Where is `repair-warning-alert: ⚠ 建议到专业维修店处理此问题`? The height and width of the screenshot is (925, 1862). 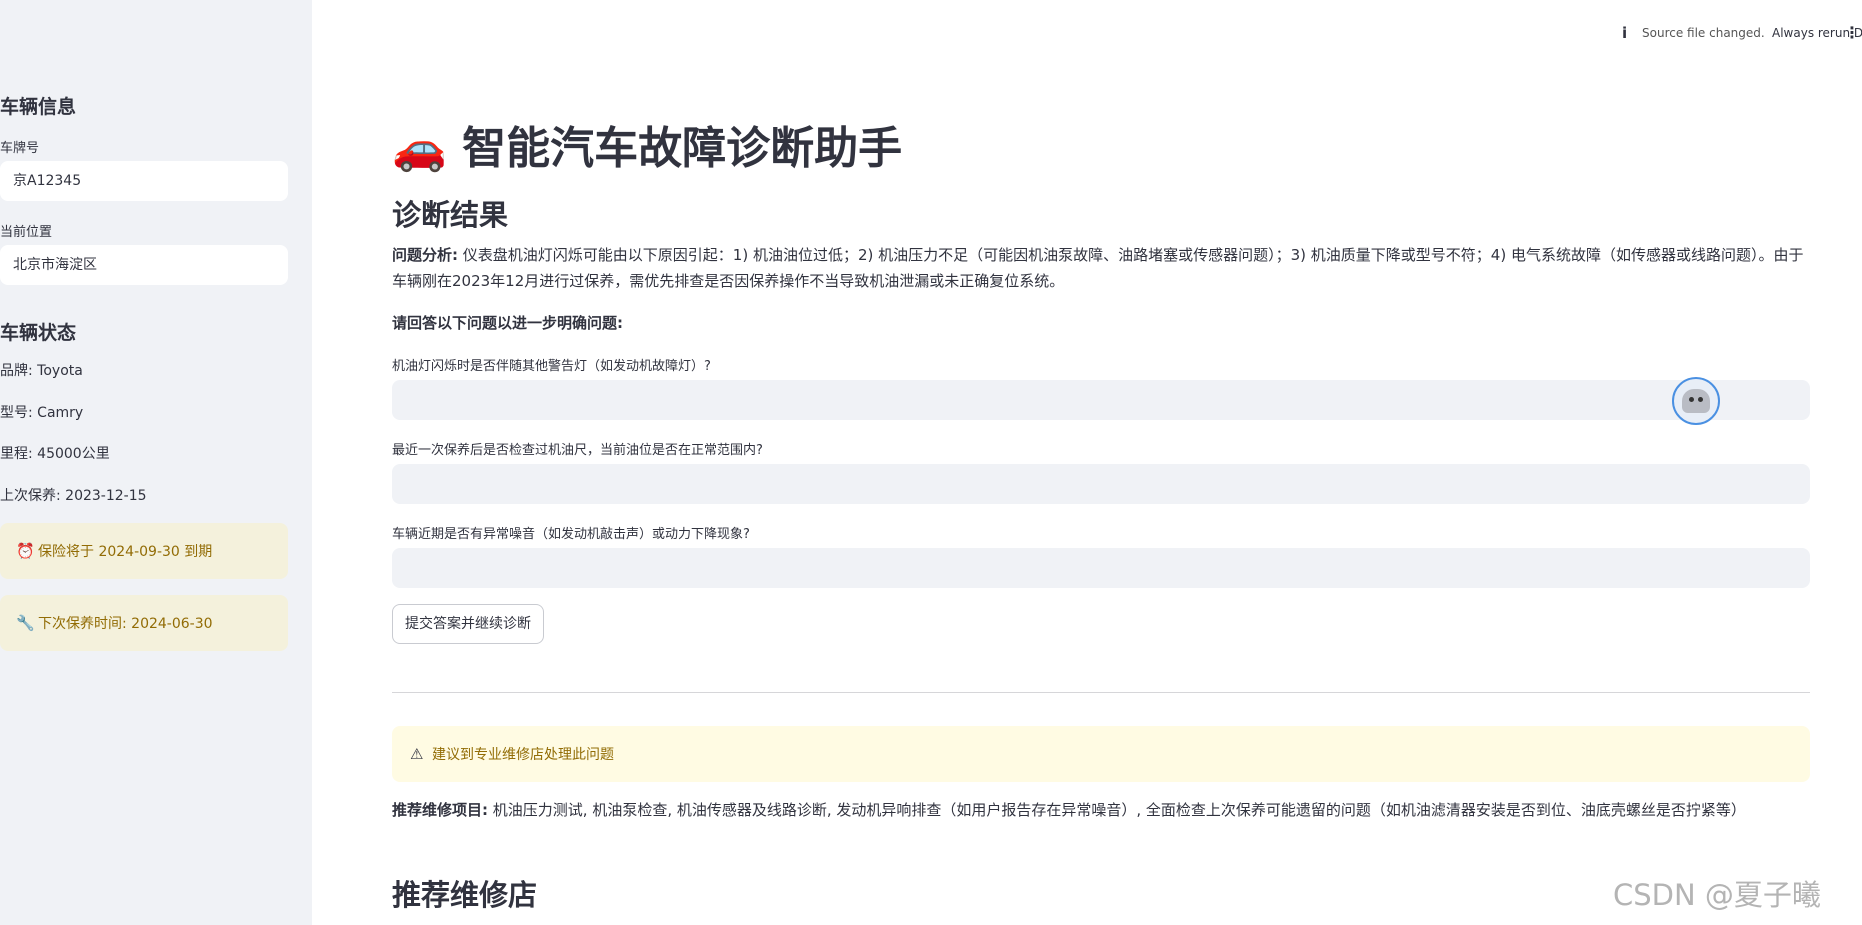 repair-warning-alert: ⚠ 建议到专业维修店处理此问题 is located at coordinates (1101, 754).